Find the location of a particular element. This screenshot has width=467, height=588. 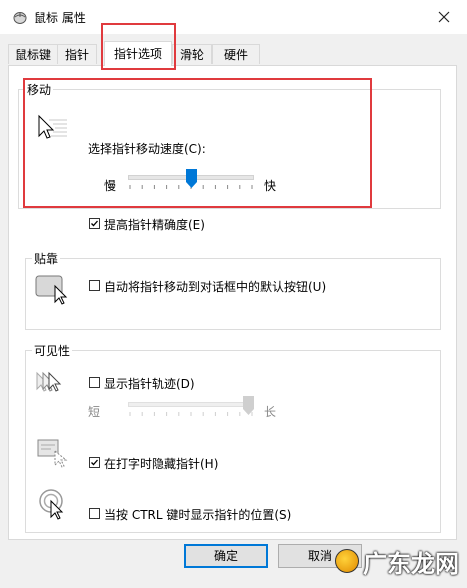

tab-label: 指针 is located at coordinates (76, 55).